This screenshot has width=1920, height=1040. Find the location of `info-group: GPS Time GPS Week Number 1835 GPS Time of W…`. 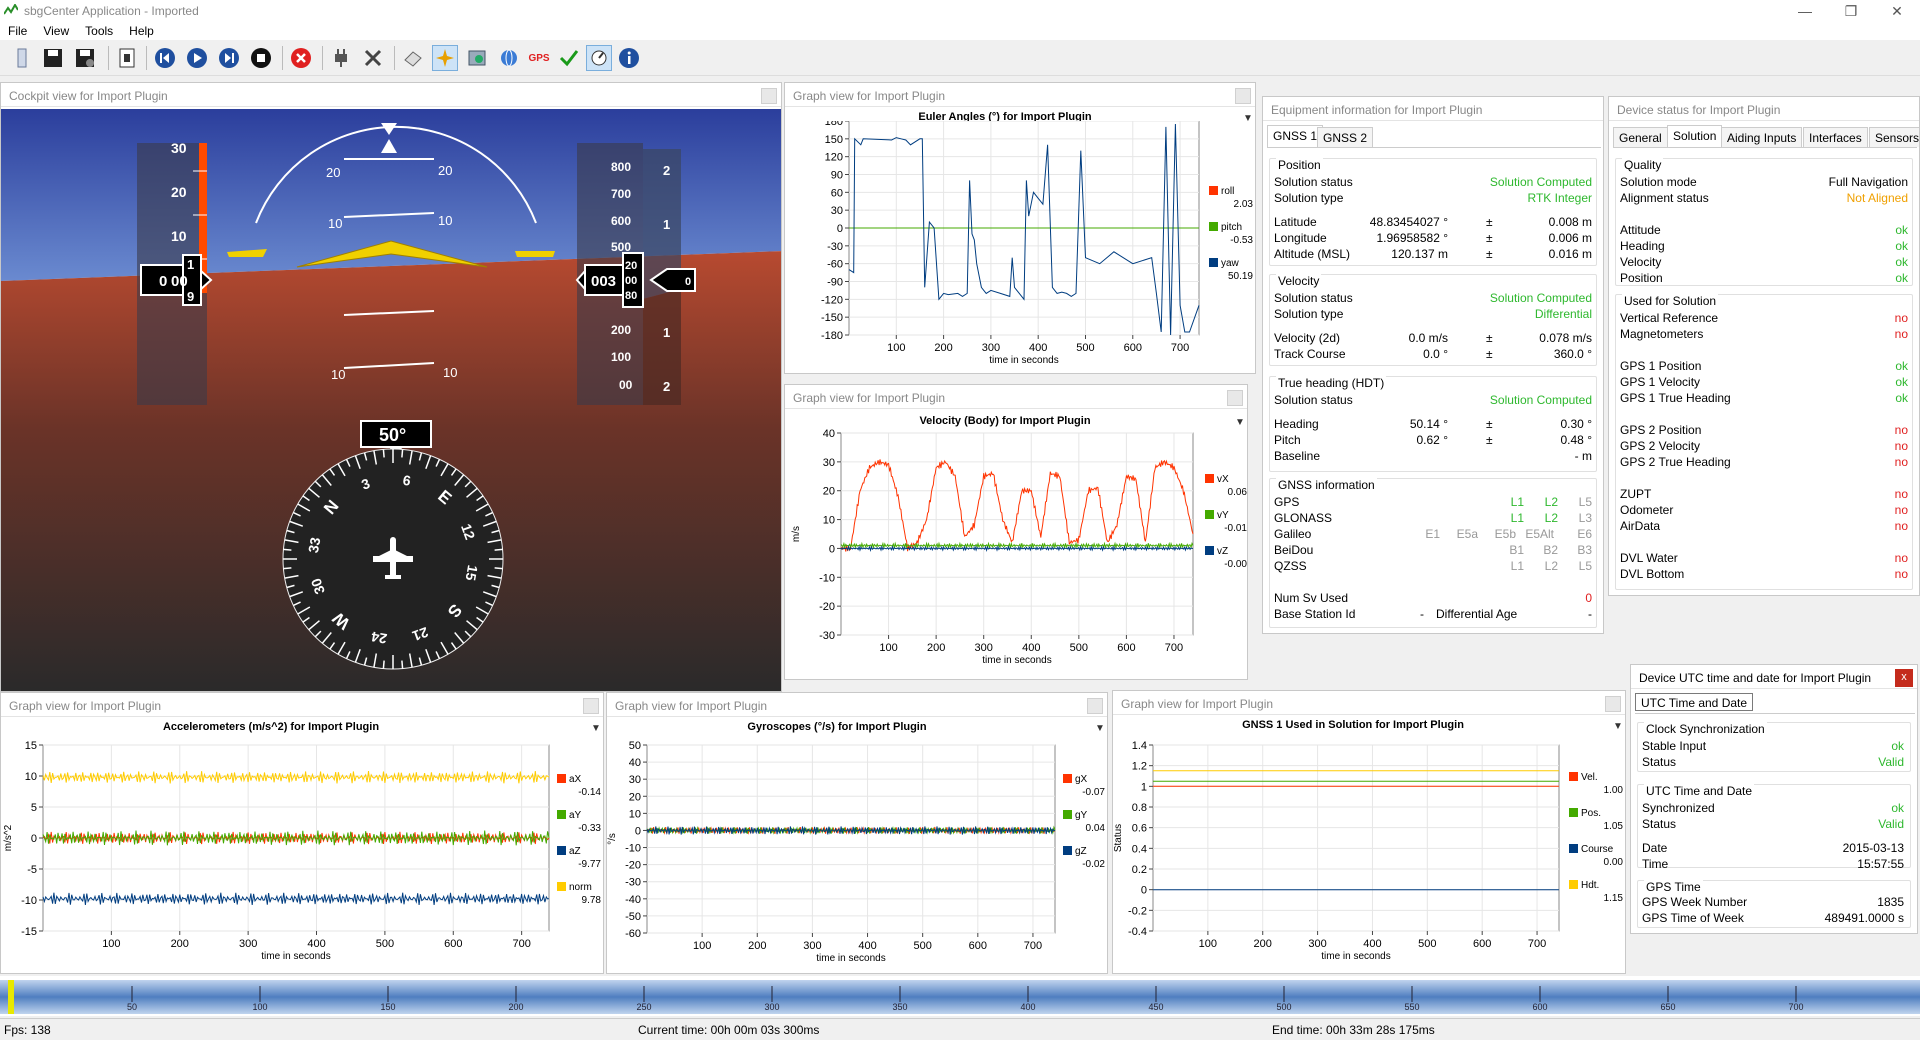

info-group: GPS Time GPS Week Number 1835 GPS Time of W… is located at coordinates (1774, 904).